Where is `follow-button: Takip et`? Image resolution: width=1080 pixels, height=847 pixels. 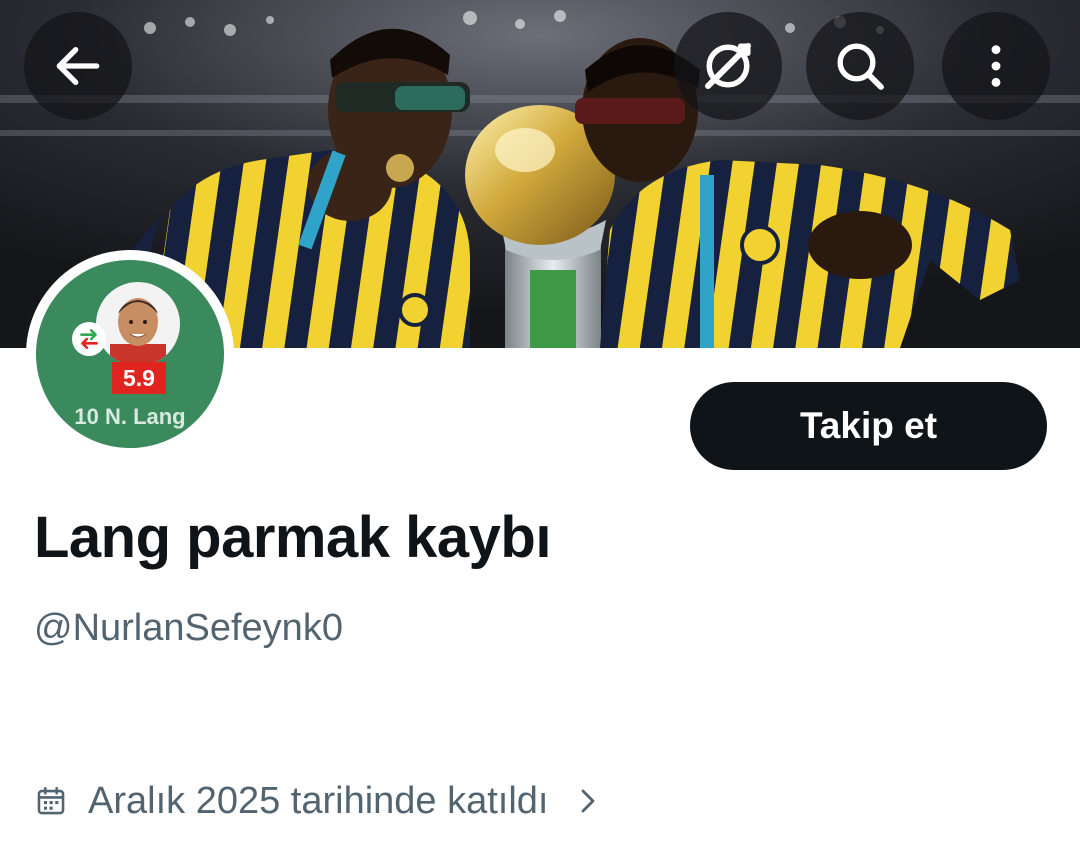 follow-button: Takip et is located at coordinates (868, 426).